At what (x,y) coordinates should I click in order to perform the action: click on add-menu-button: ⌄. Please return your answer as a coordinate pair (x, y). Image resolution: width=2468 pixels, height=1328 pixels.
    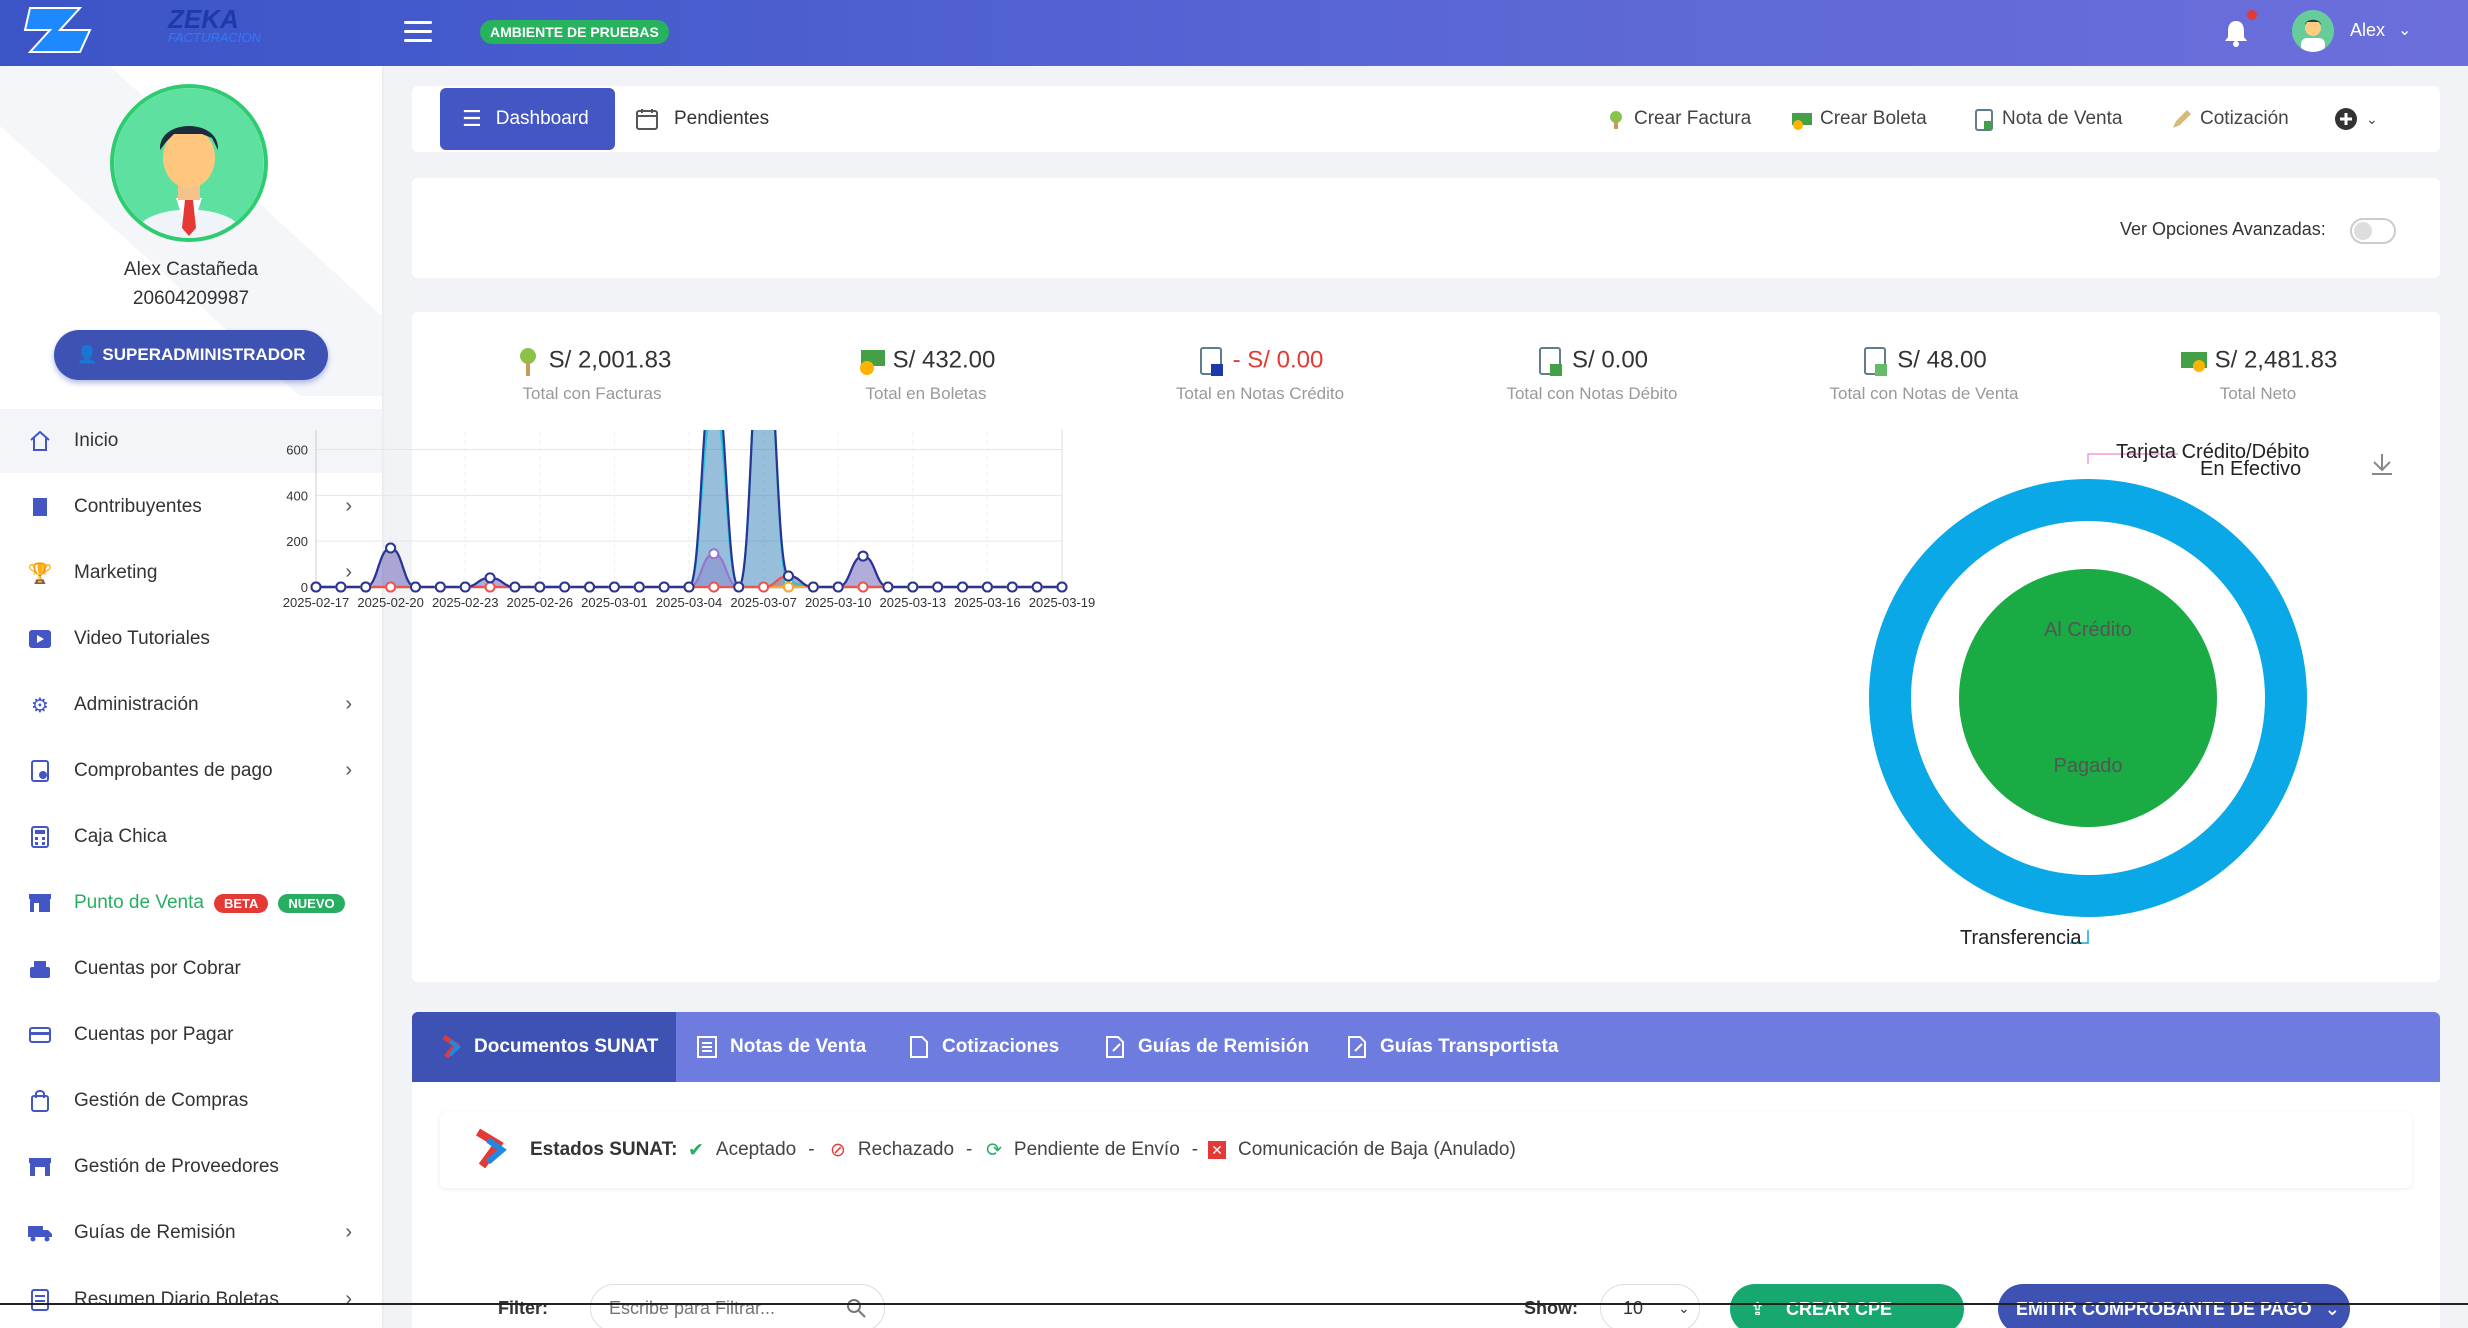
    Looking at the image, I should click on (2356, 119).